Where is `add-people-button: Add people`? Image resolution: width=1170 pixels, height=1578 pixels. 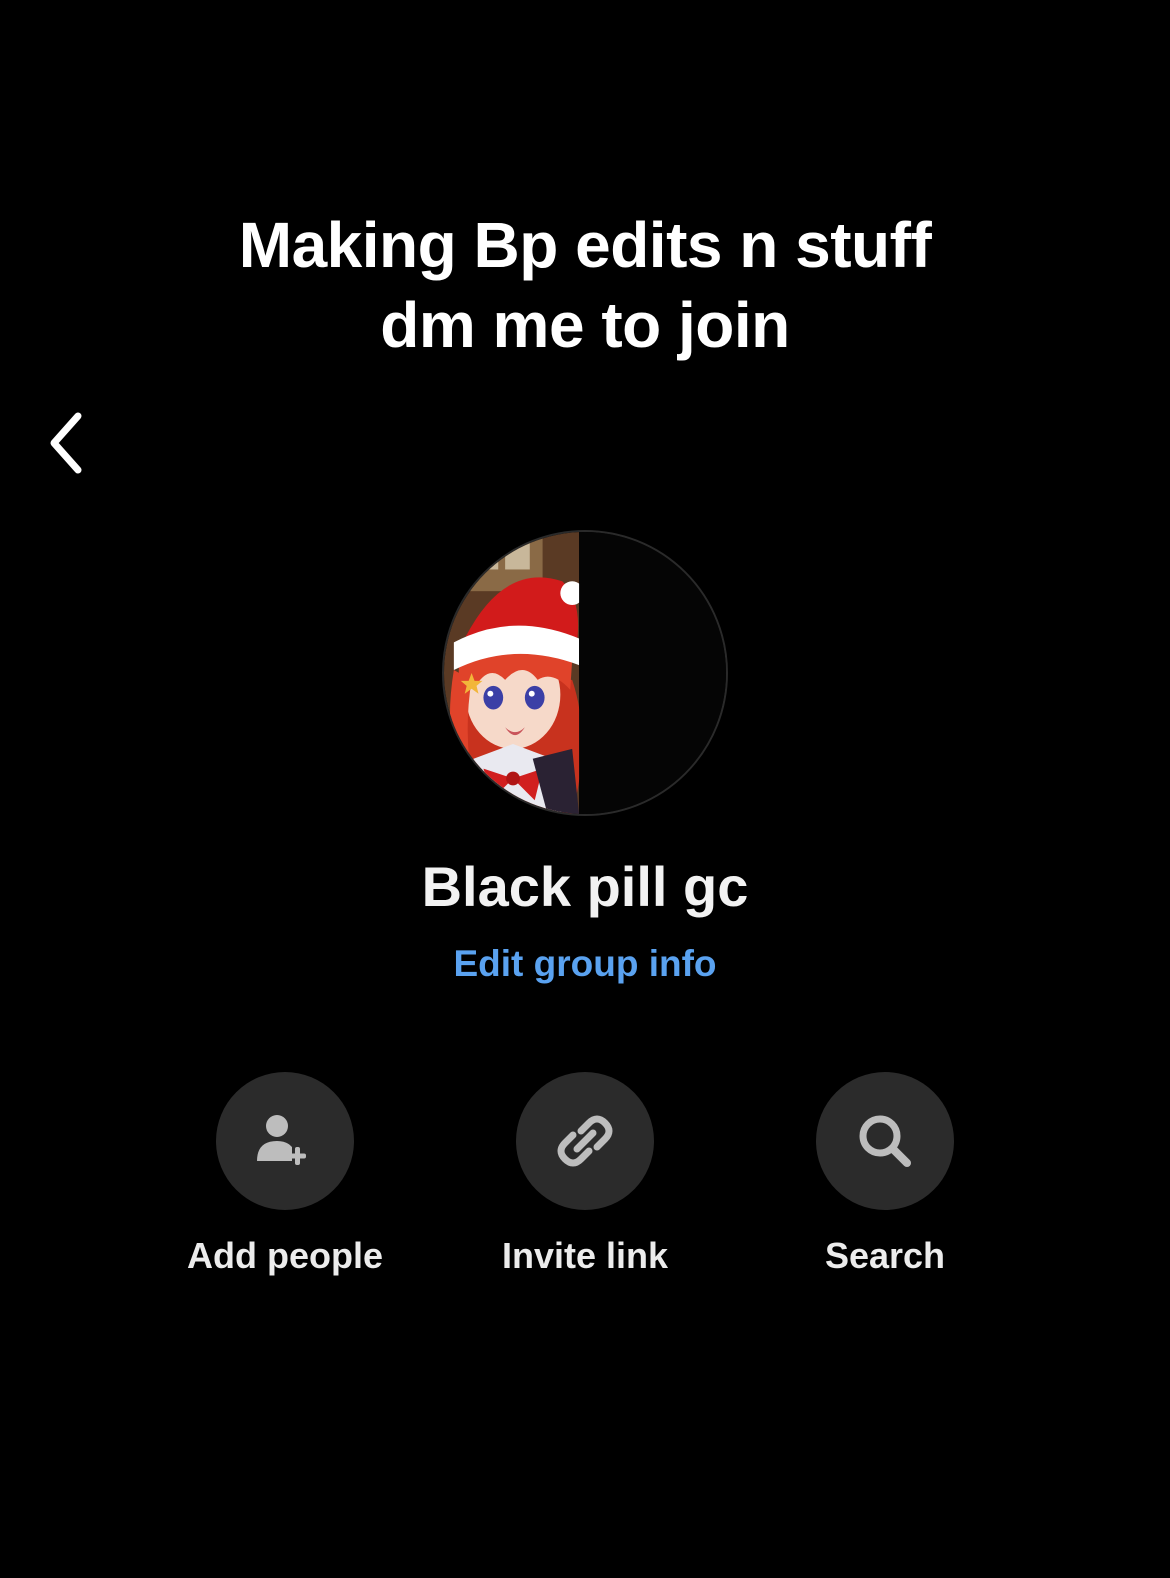 add-people-button: Add people is located at coordinates (285, 1175).